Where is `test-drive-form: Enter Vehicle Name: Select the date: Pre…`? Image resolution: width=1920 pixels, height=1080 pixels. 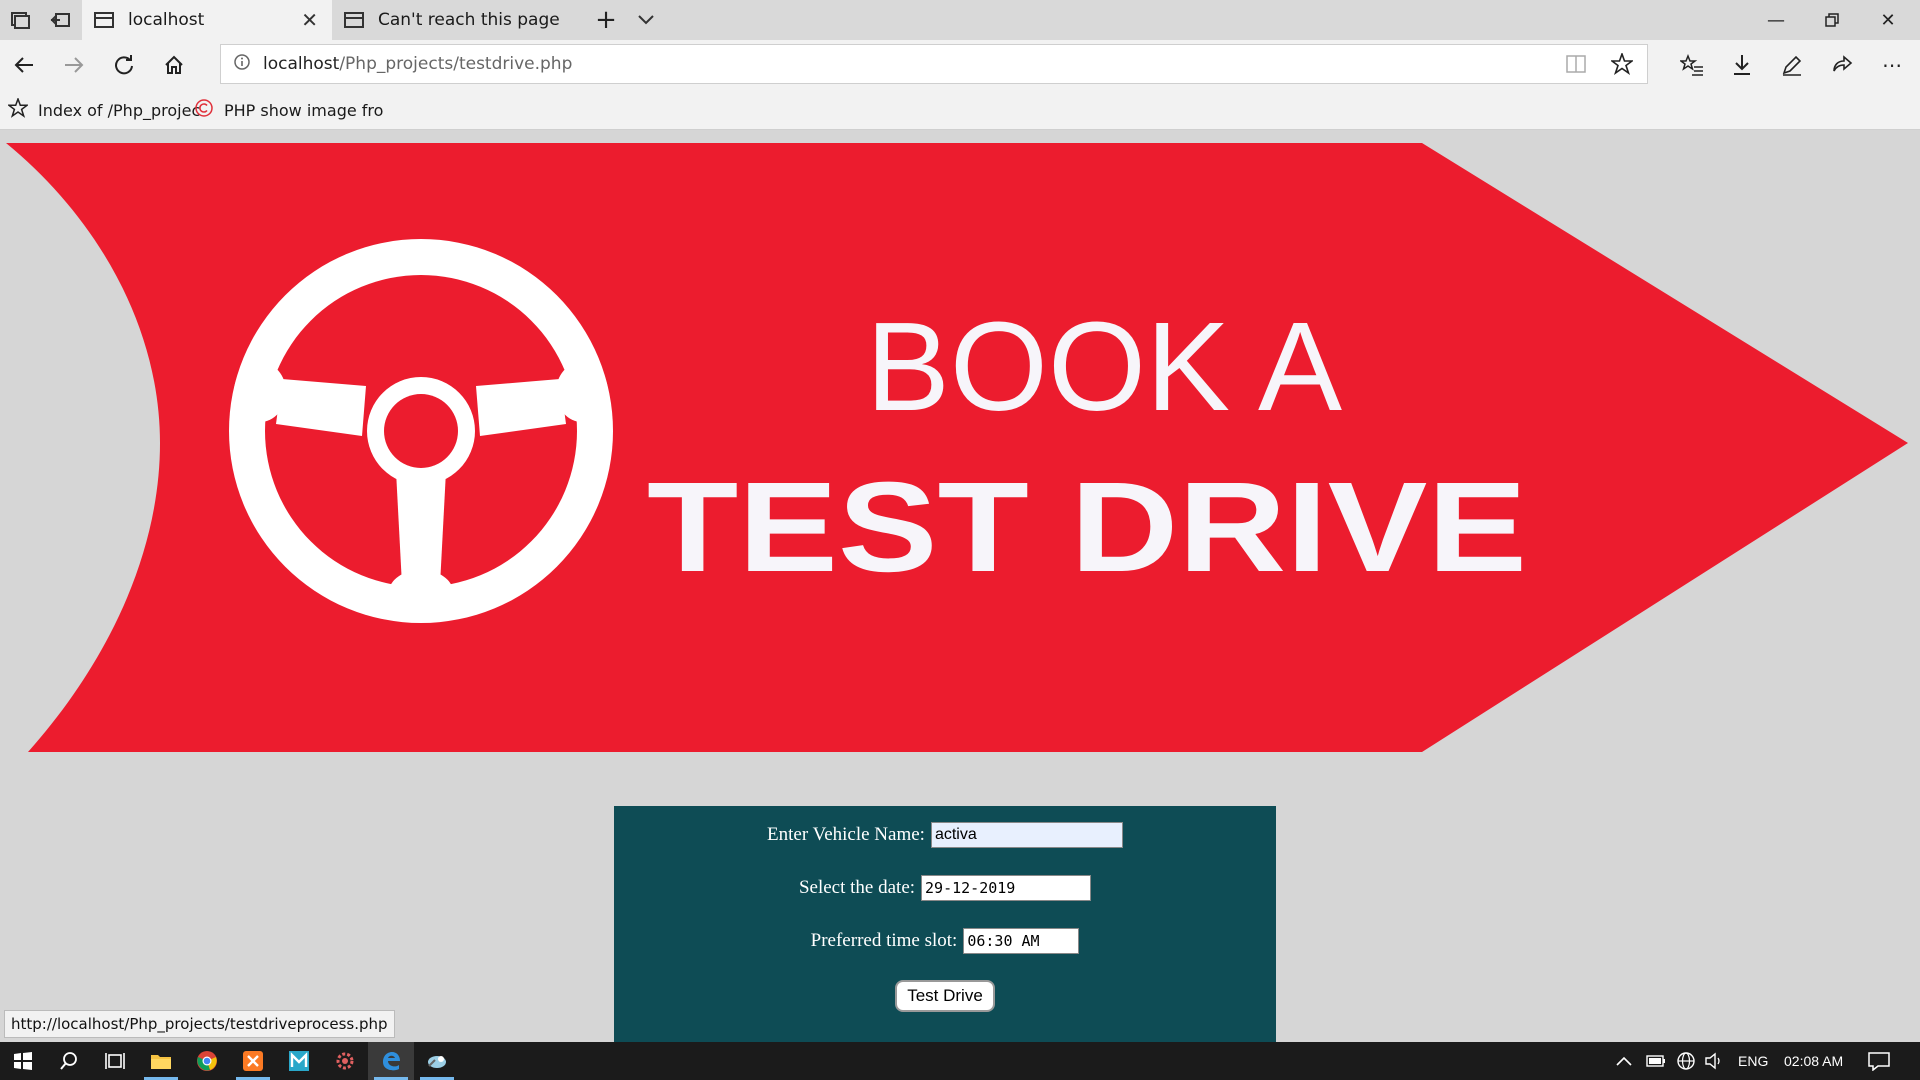
test-drive-form: Enter Vehicle Name: Select the date: Pre… is located at coordinates (945, 924).